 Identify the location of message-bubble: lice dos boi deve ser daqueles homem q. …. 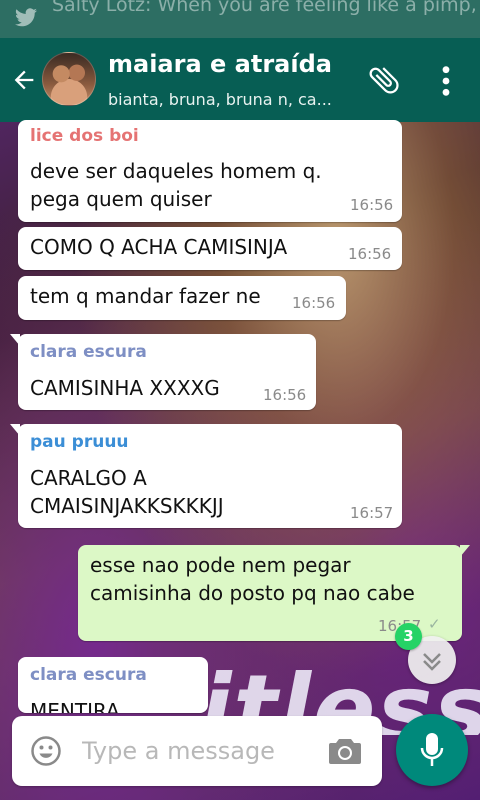
(210, 171).